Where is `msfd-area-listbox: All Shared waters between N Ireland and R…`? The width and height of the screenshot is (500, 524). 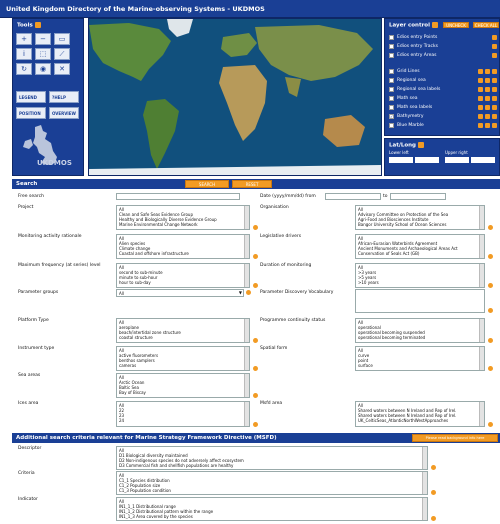 msfd-area-listbox: All Shared waters between N Ireland and R… is located at coordinates (420, 414).